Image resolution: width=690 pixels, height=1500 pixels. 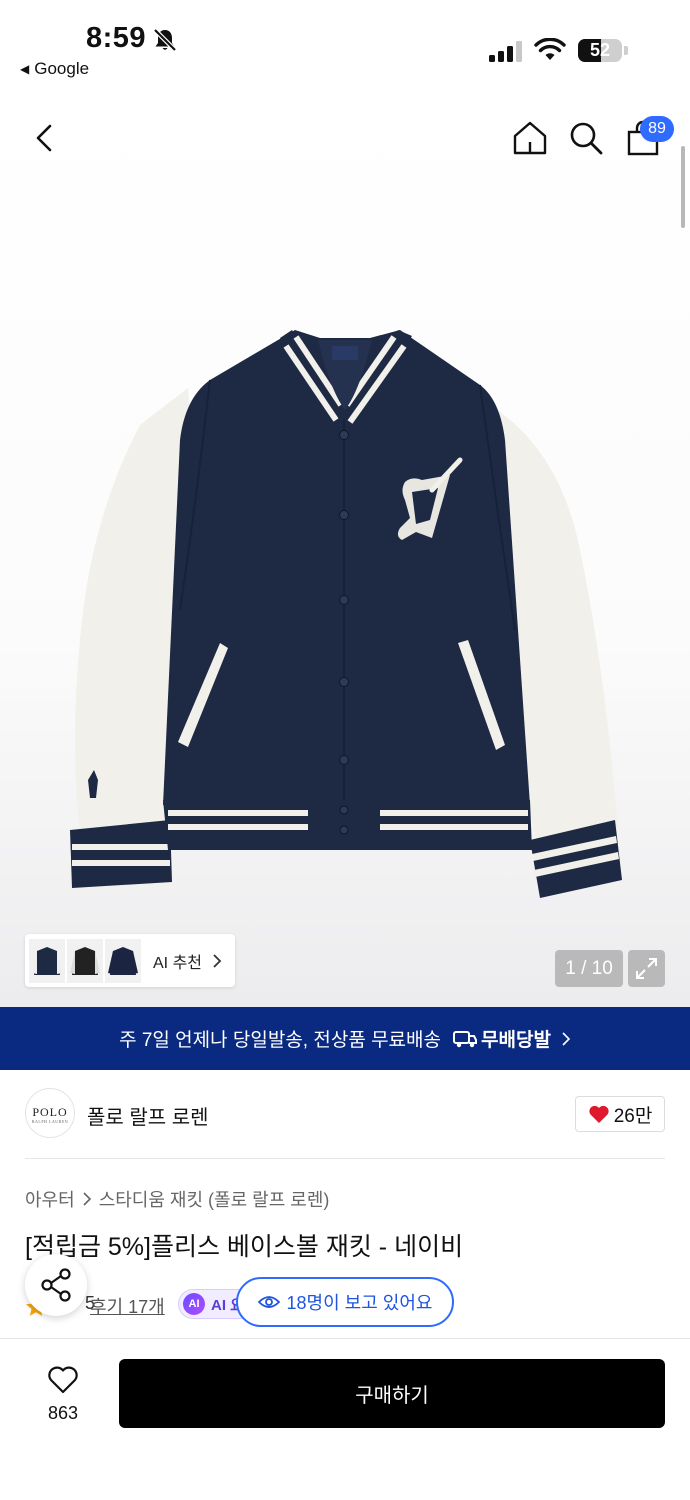 What do you see at coordinates (550, 49) in the screenshot?
I see `wifi-icon` at bounding box center [550, 49].